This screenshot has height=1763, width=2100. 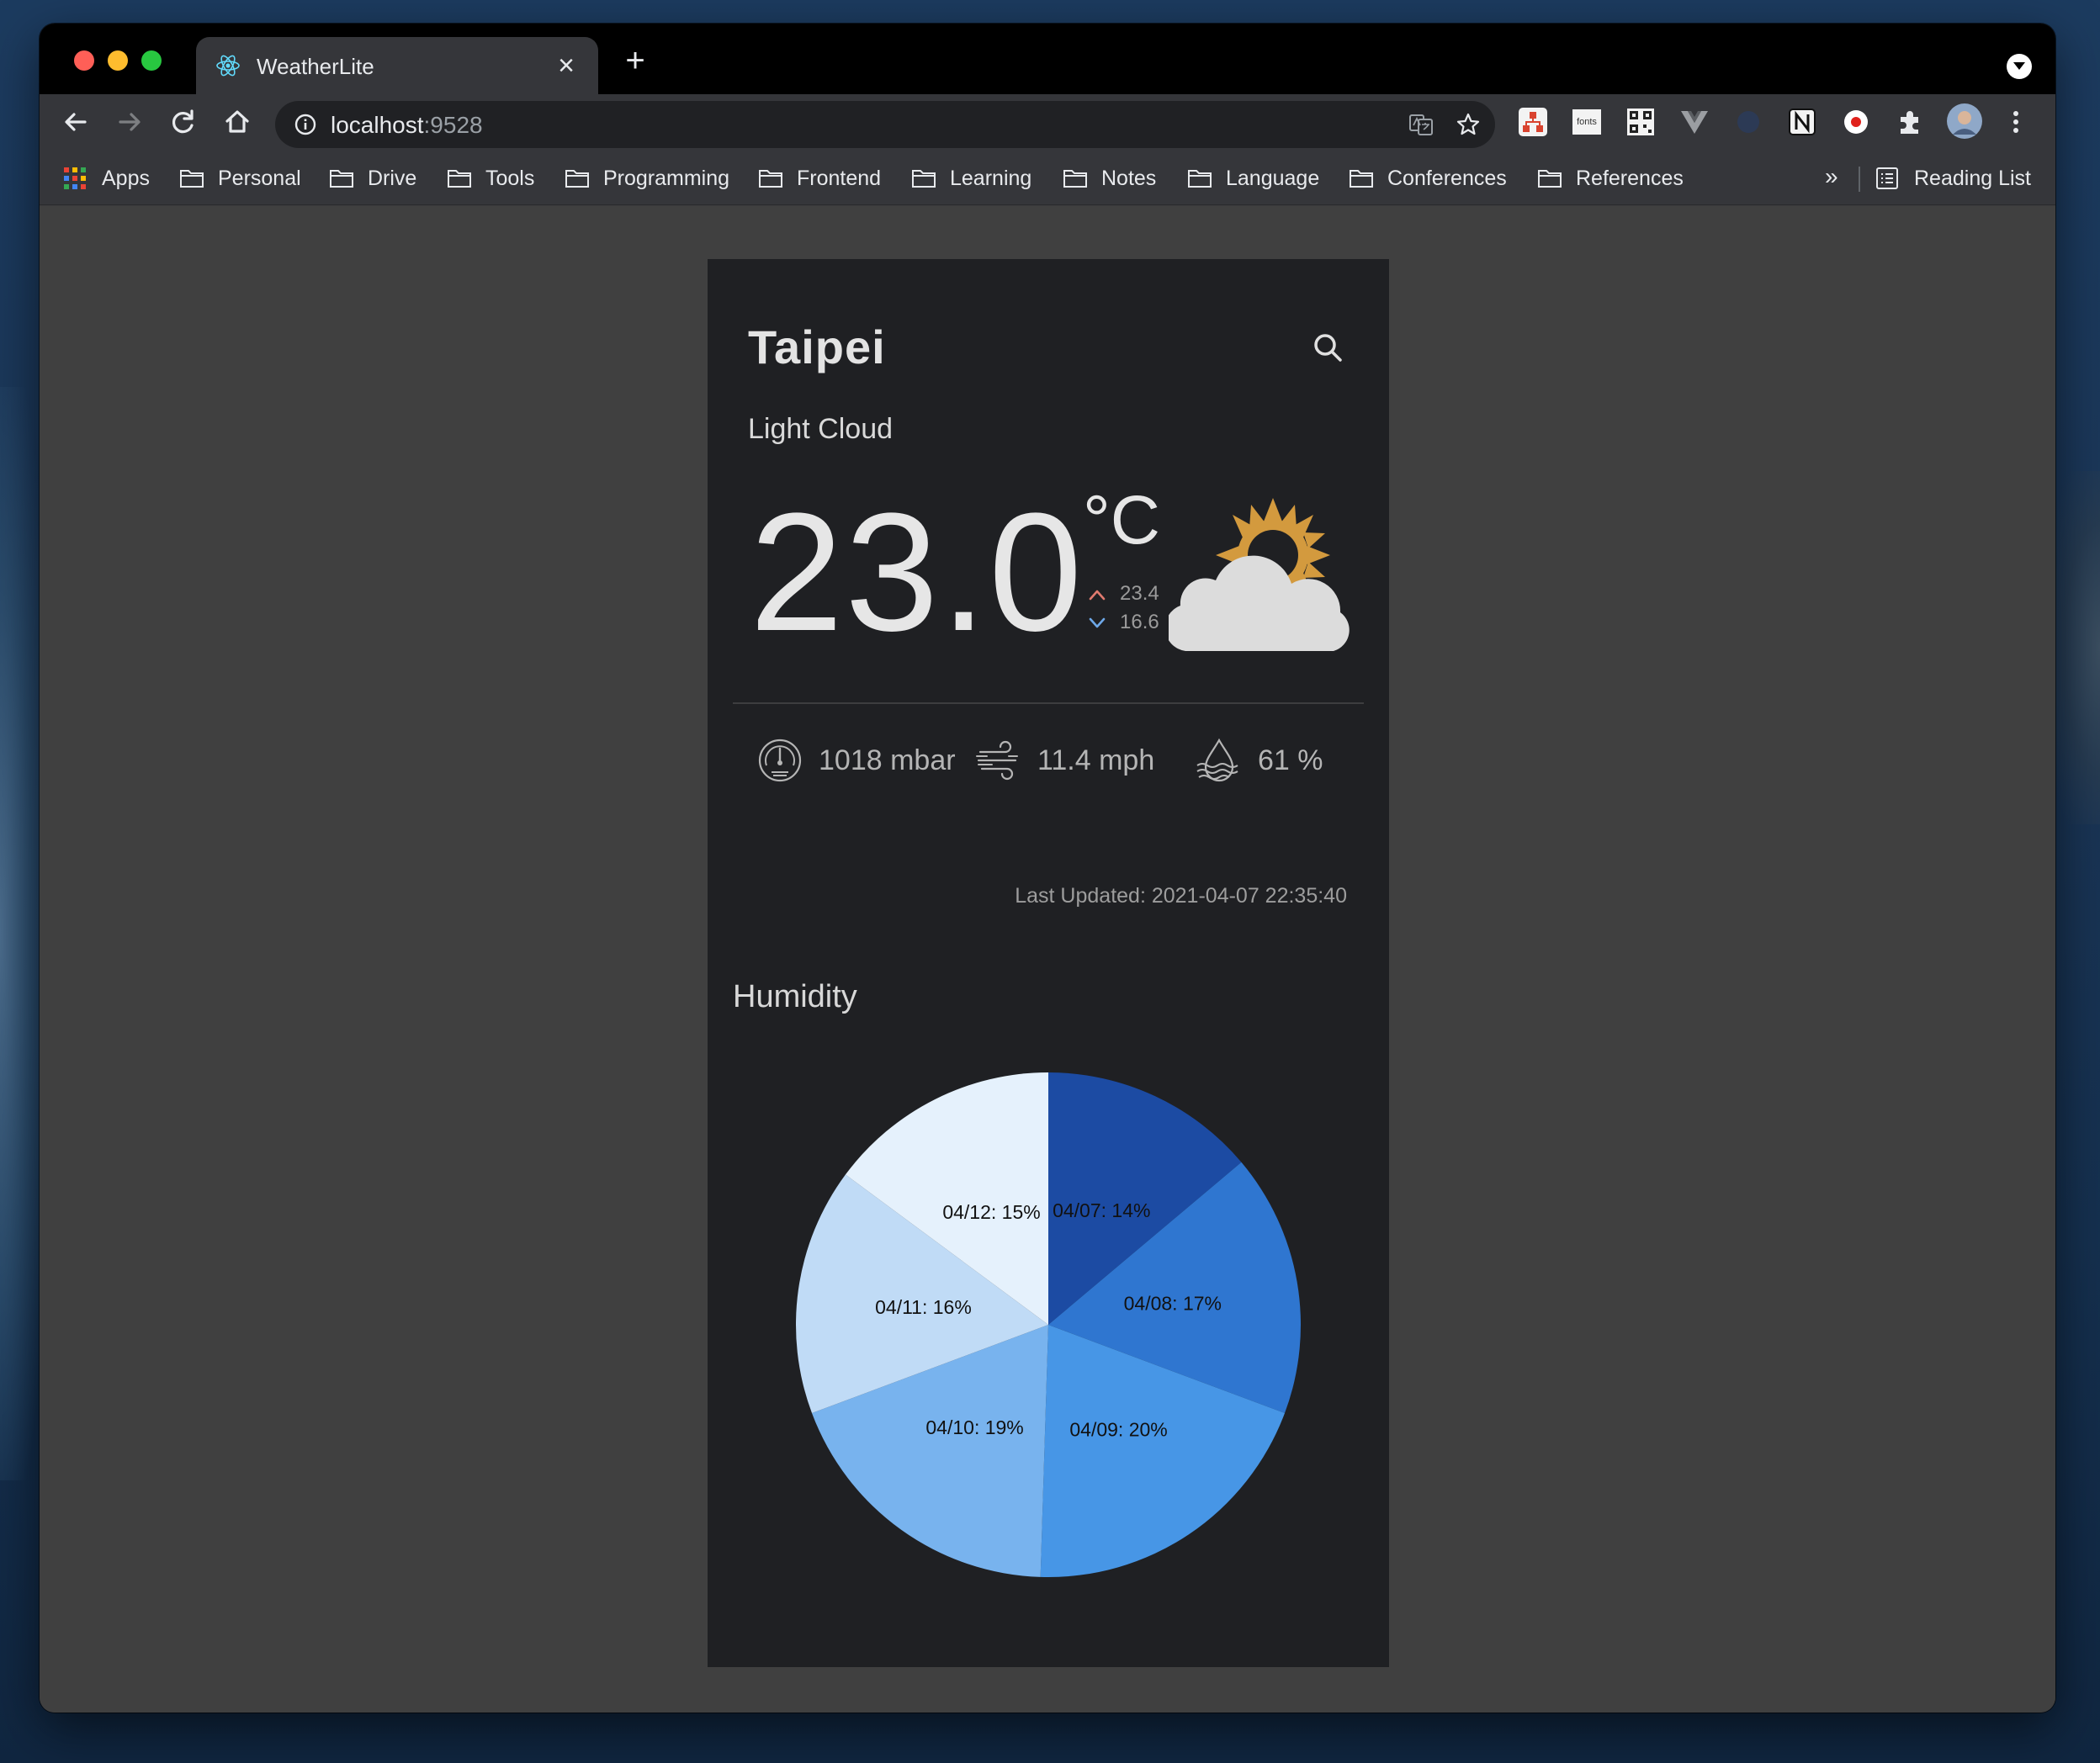 I want to click on extensions-puzzle-icon, so click(x=1910, y=122).